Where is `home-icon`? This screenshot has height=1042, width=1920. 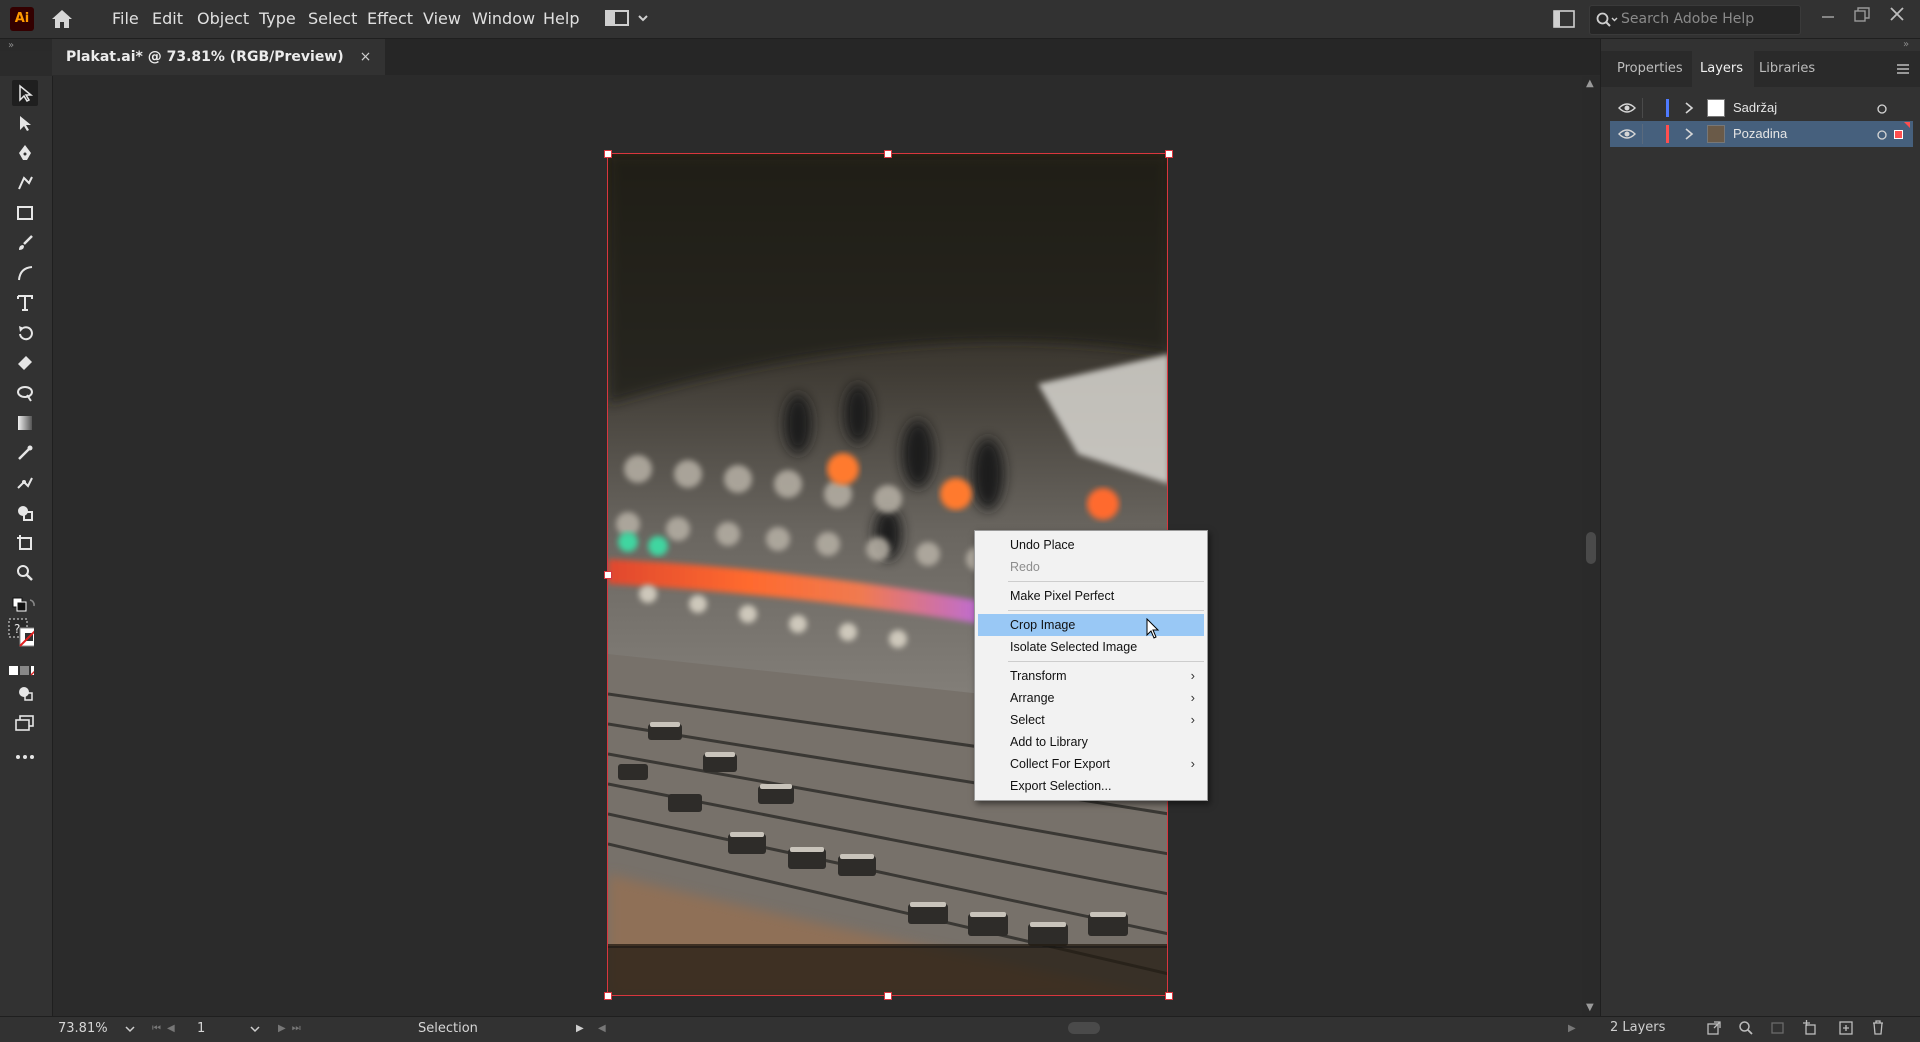
home-icon is located at coordinates (62, 19).